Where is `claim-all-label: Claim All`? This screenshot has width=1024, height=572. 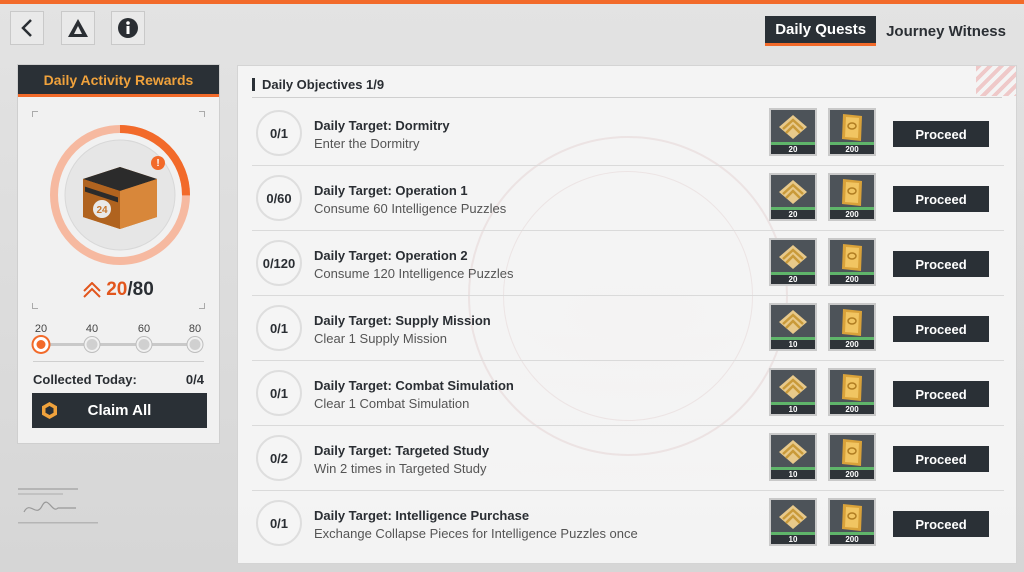
claim-all-label: Claim All is located at coordinates (119, 410).